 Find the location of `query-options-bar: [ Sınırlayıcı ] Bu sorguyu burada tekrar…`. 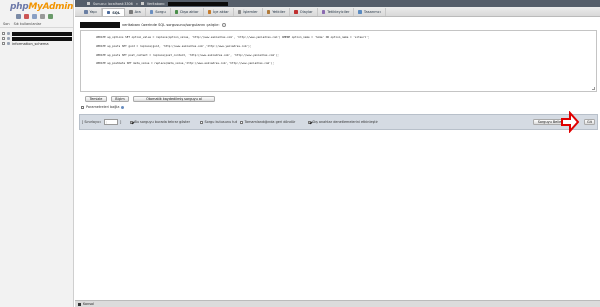

query-options-bar: [ Sınırlayıcı ] Bu sorguyu burada tekrar… is located at coordinates (338, 122).